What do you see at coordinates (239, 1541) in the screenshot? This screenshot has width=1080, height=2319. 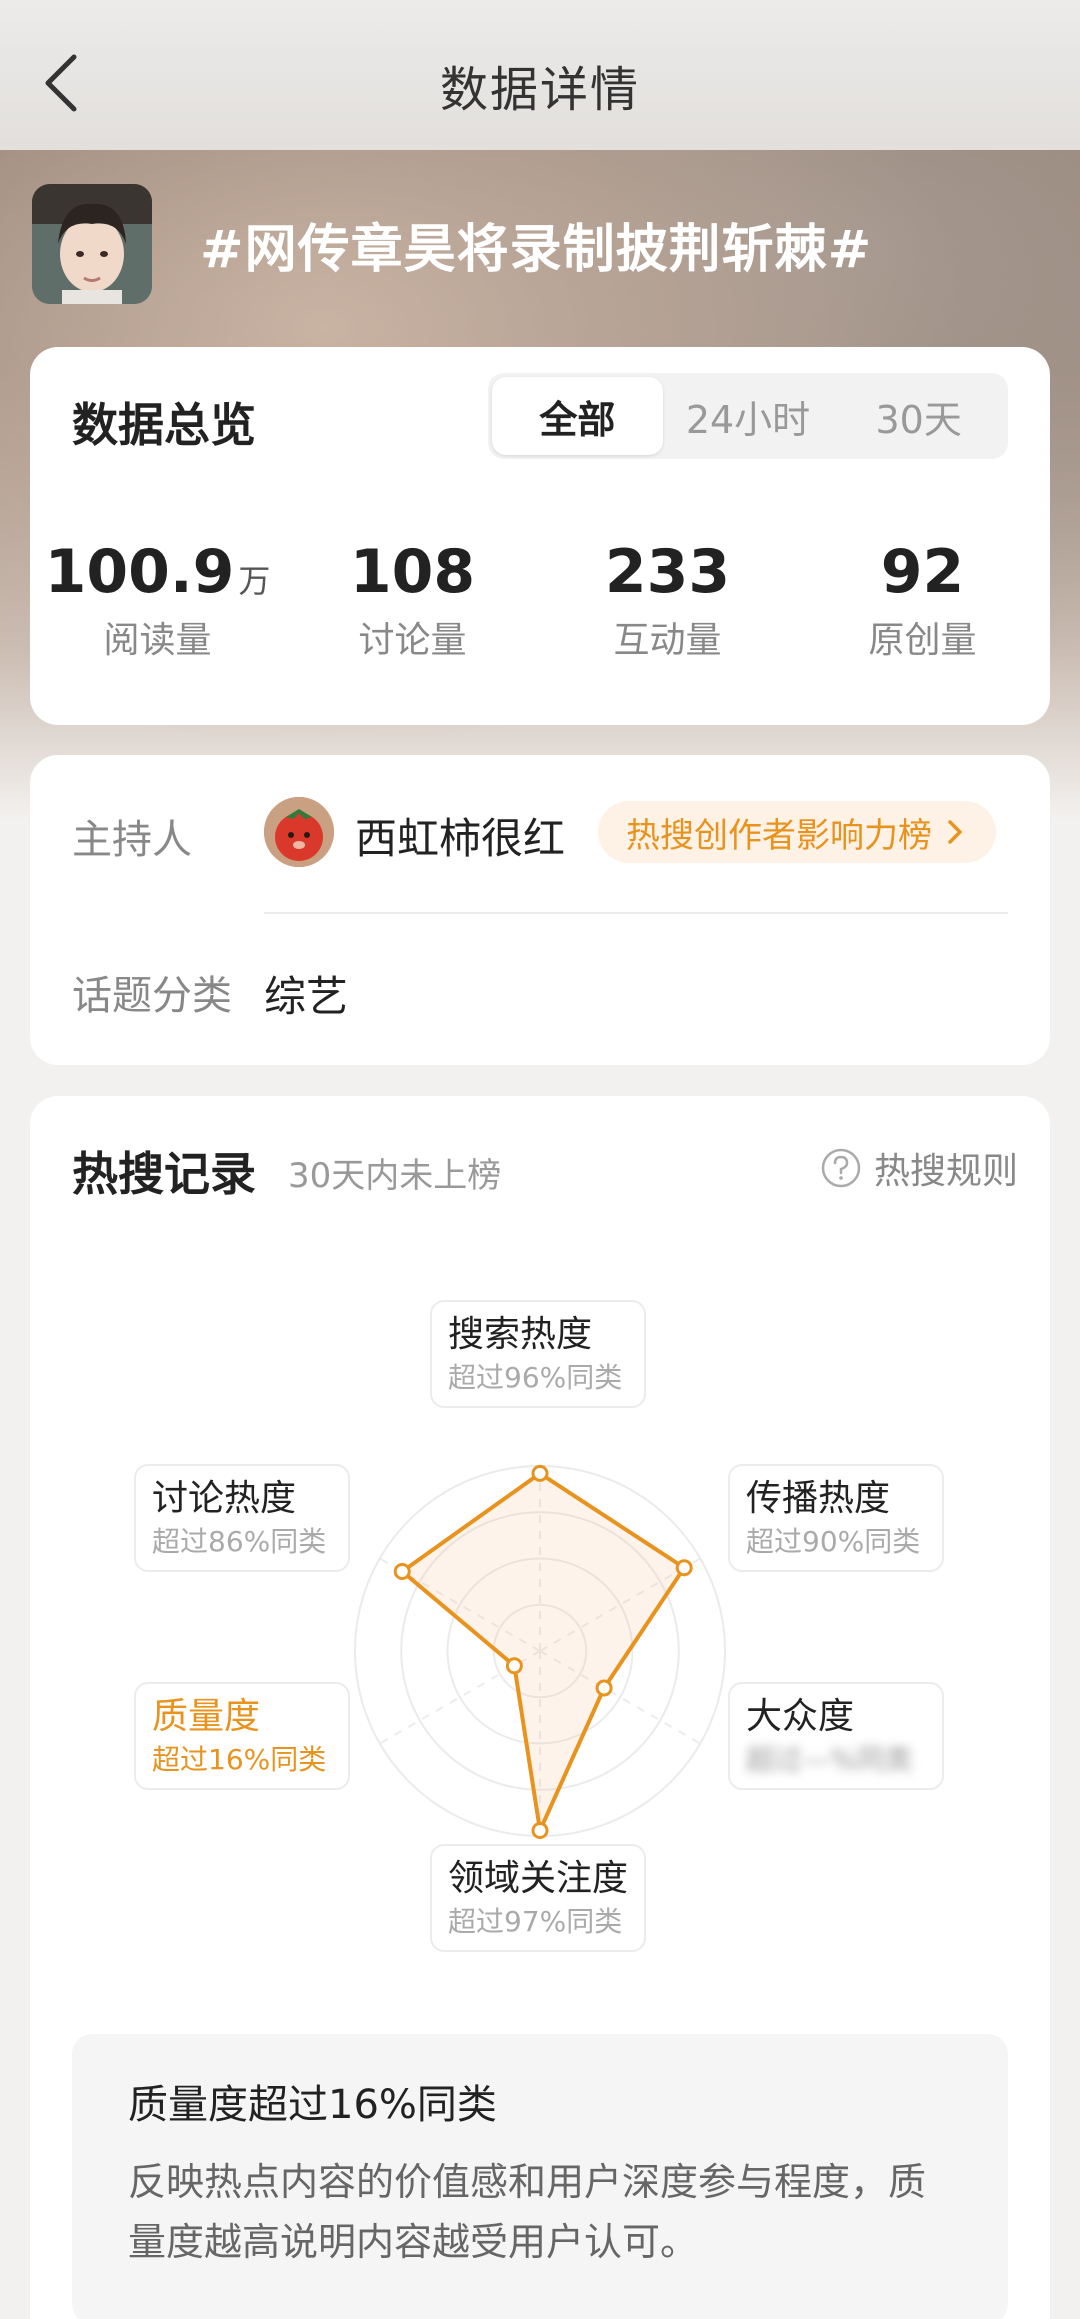 I see `metric-percent: 超过86%同类` at bounding box center [239, 1541].